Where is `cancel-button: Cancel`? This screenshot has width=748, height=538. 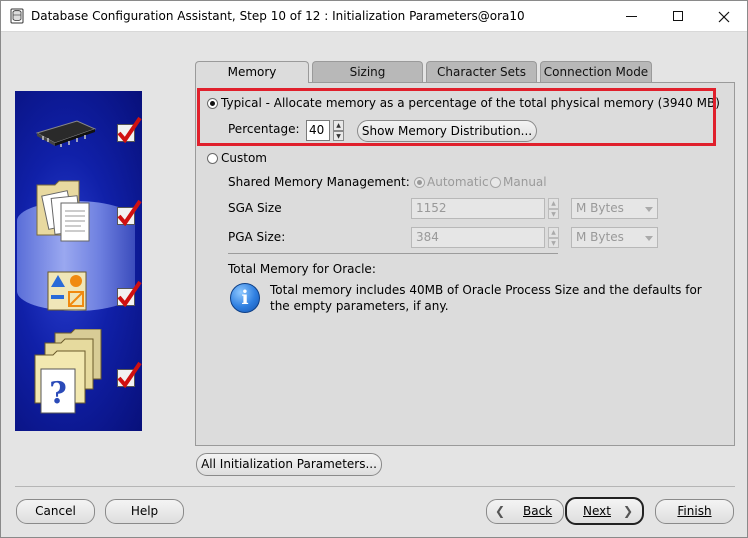 cancel-button: Cancel is located at coordinates (55, 511).